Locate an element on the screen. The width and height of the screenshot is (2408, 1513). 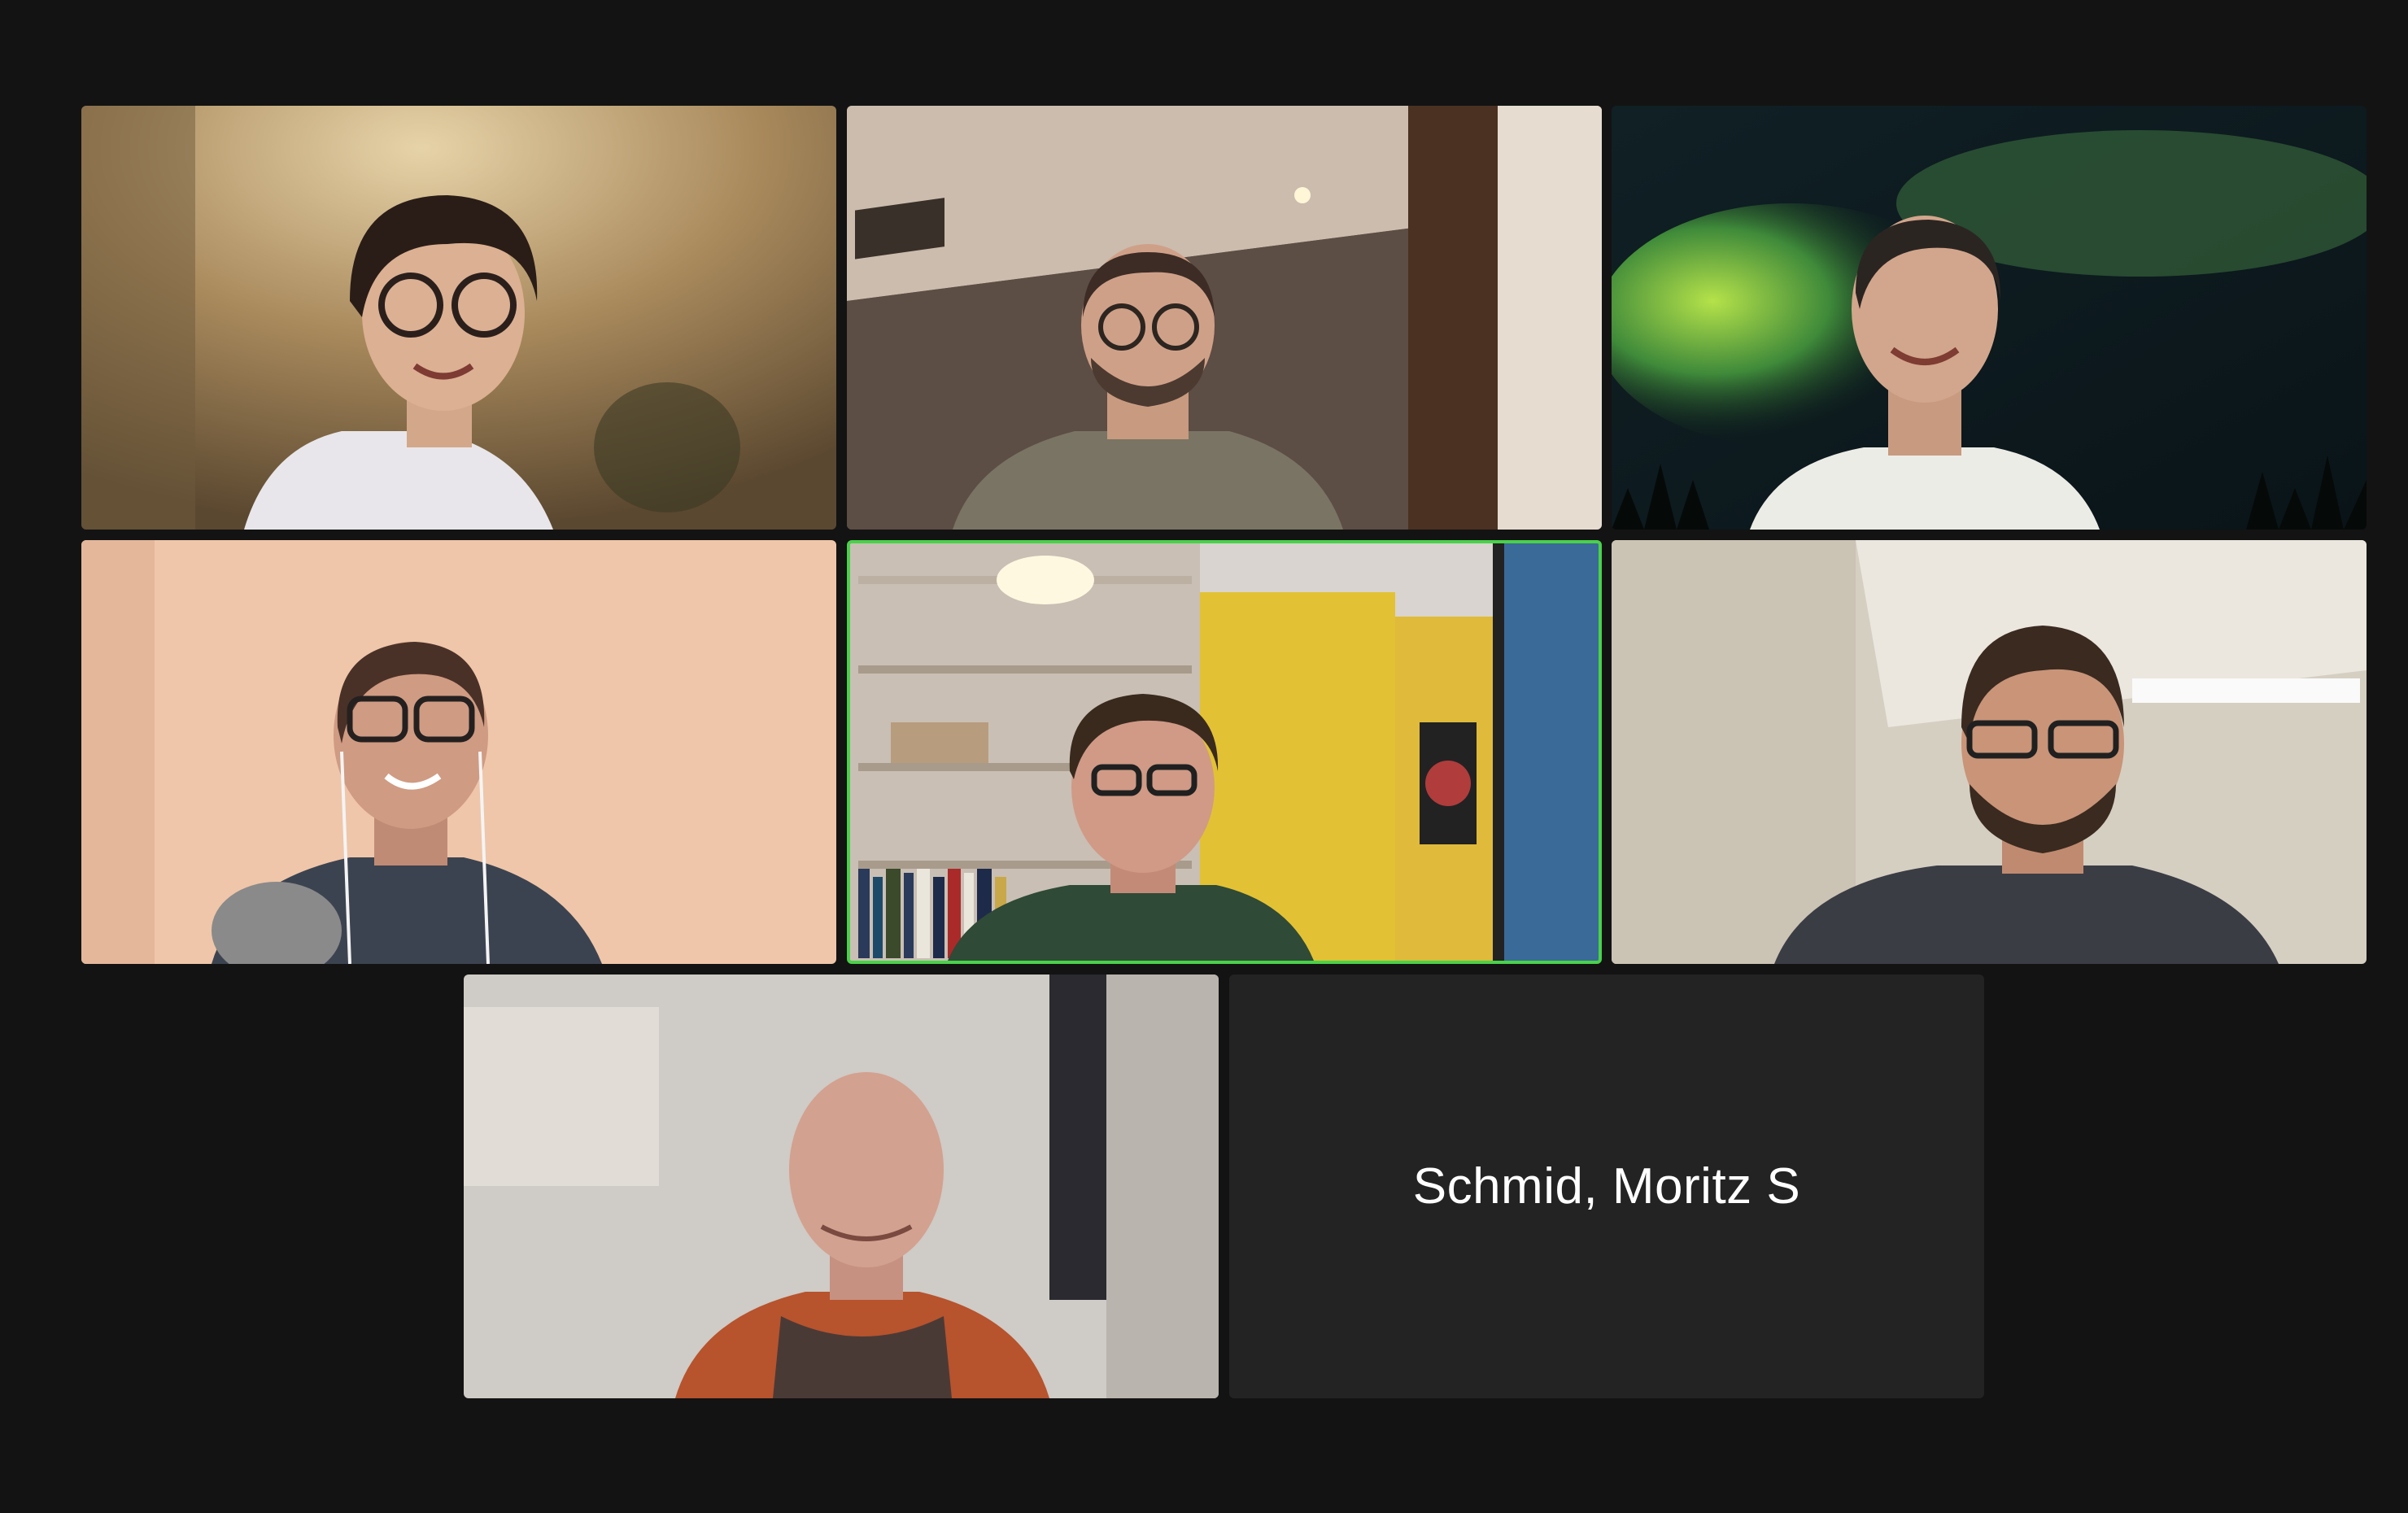
participant-video-tile-active-speaker is located at coordinates (1225, 752).